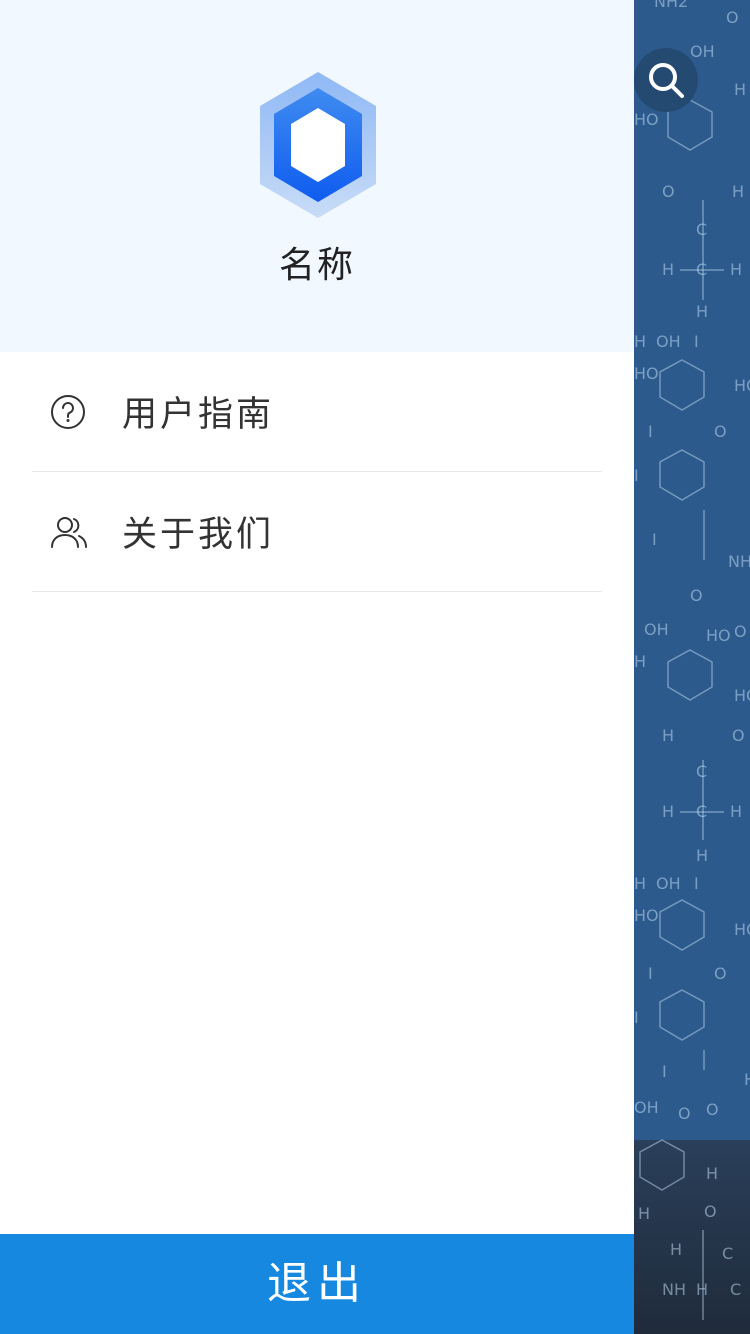 This screenshot has width=750, height=1334. What do you see at coordinates (674, 1289) in the screenshot?
I see `chem-label: NH` at bounding box center [674, 1289].